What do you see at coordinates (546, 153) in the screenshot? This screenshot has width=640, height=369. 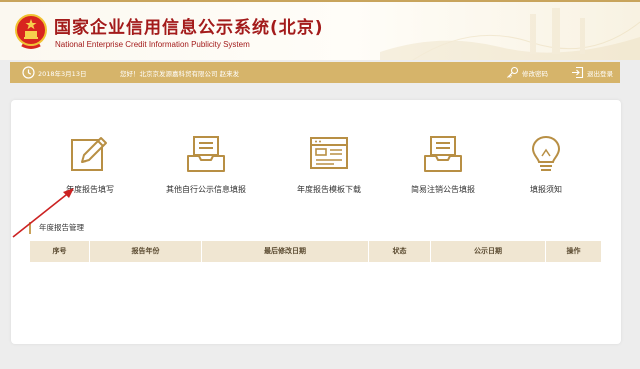 I see `lightbulb-icon` at bounding box center [546, 153].